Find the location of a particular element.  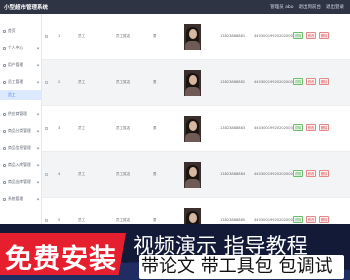

supplier-icon is located at coordinates (4, 114).